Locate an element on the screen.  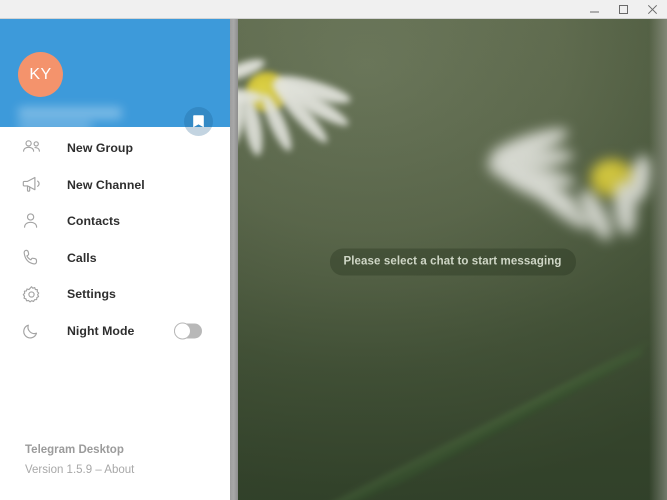
avatar: KY is located at coordinates (40, 74).